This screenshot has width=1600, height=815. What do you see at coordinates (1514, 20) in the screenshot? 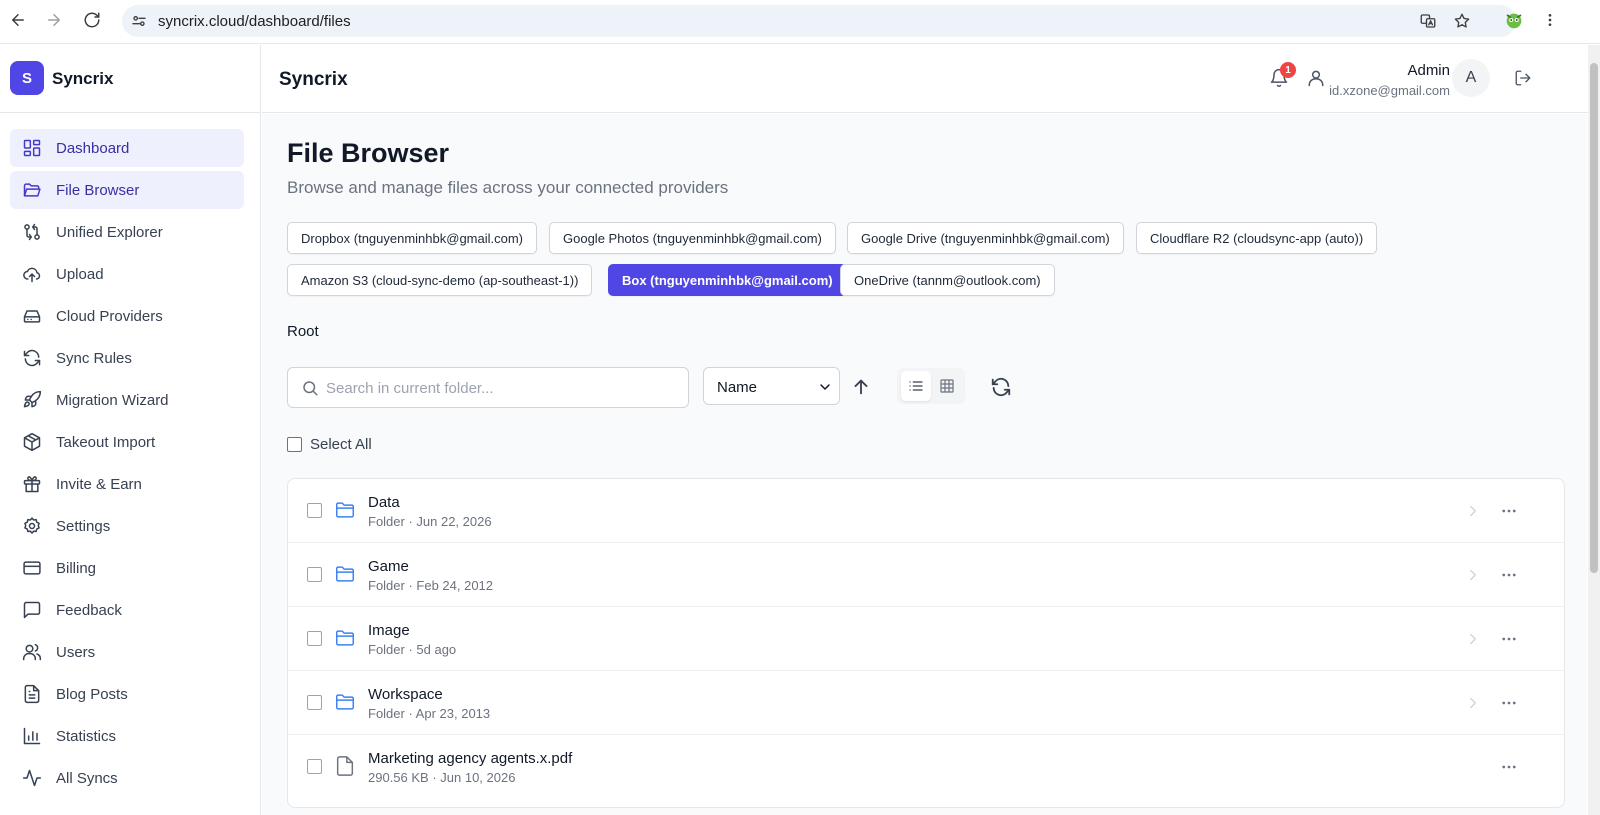
I see `extension-icon` at bounding box center [1514, 20].